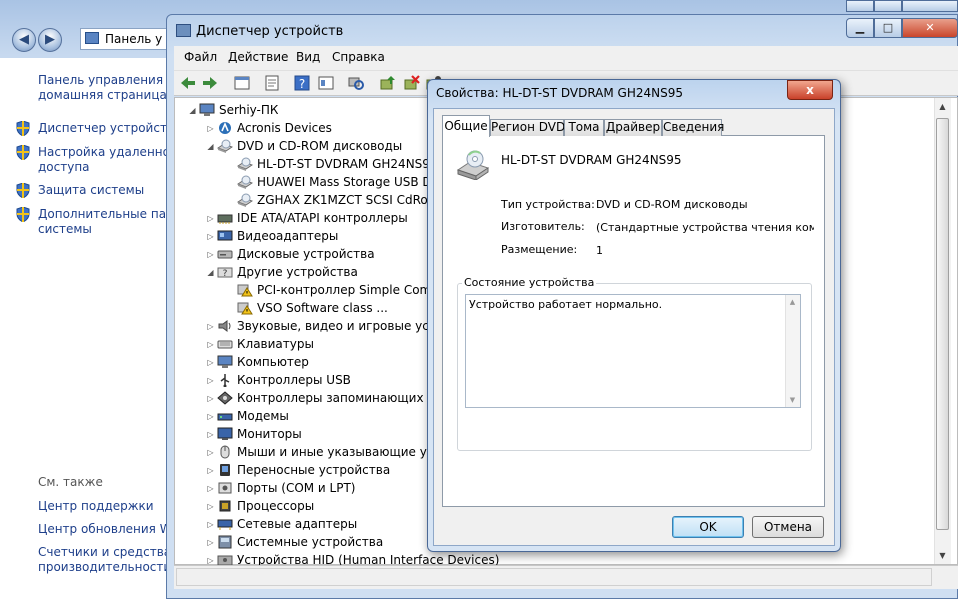 The image size is (958, 599). I want to click on back-button: ◀, so click(24, 40).